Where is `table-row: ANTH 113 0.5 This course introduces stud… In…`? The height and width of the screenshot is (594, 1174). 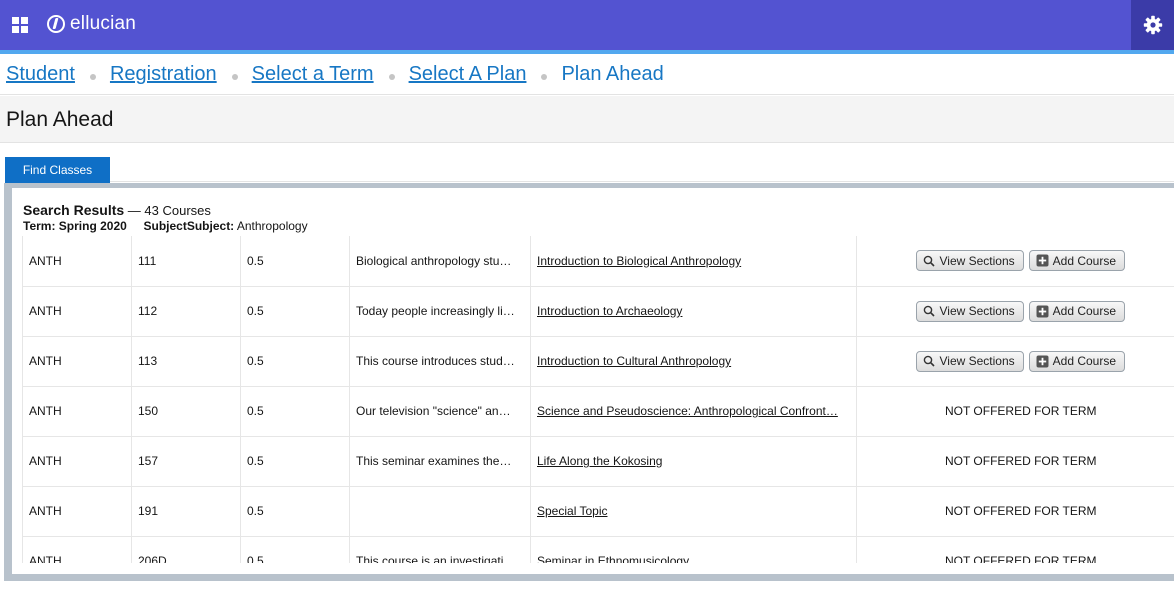
table-row: ANTH 113 0.5 This course introduces stud… In… is located at coordinates (598, 361).